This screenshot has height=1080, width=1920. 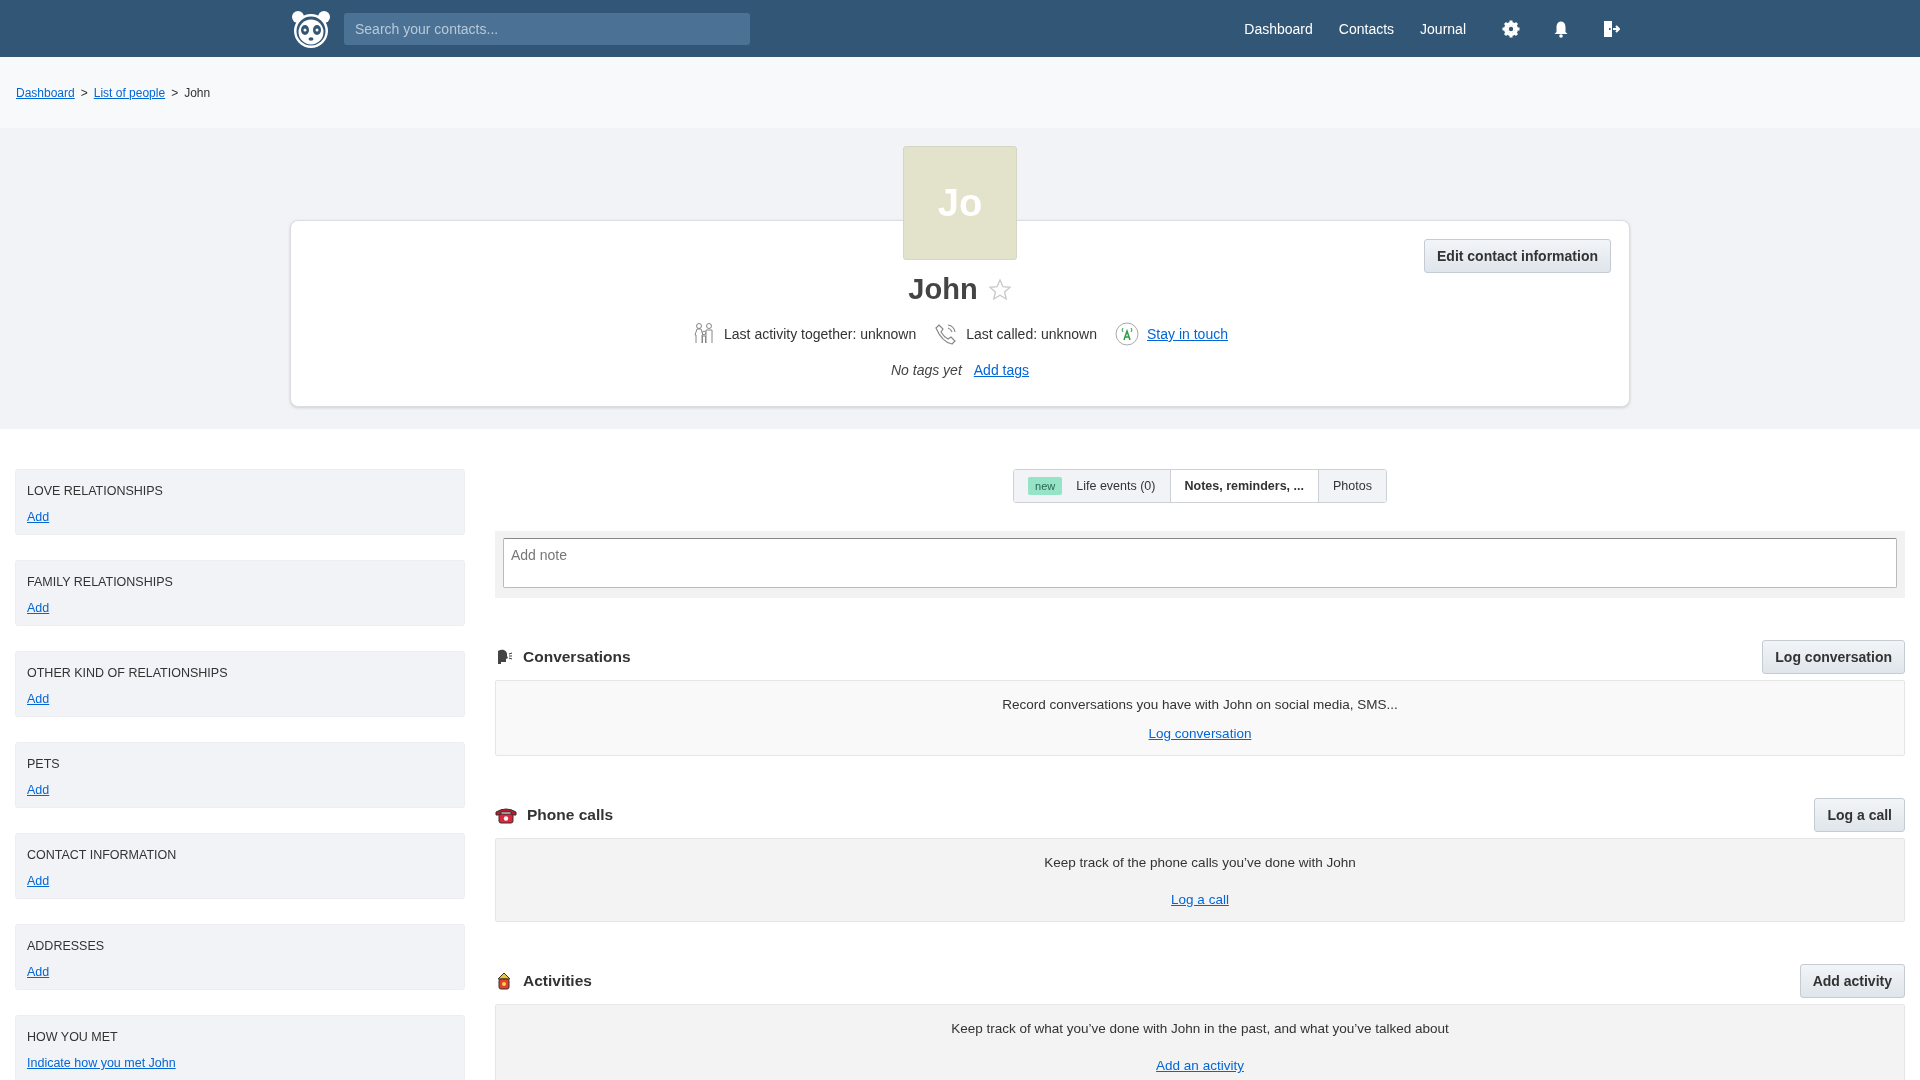 I want to click on last-activity-text: Last activity together: unknown, so click(x=820, y=334).